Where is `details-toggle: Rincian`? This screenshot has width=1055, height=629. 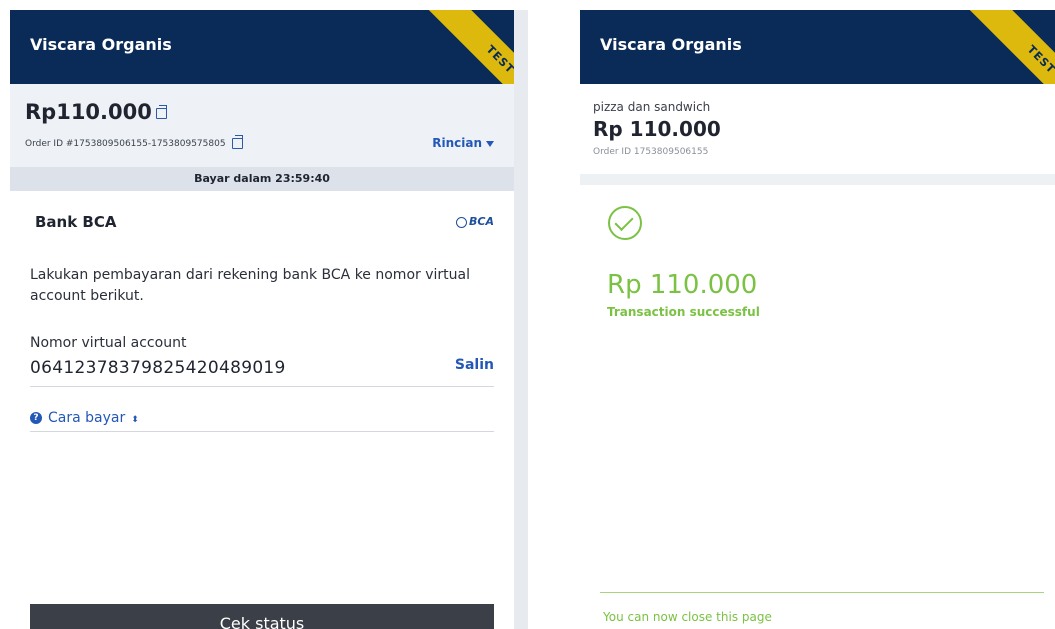 details-toggle: Rincian is located at coordinates (463, 143).